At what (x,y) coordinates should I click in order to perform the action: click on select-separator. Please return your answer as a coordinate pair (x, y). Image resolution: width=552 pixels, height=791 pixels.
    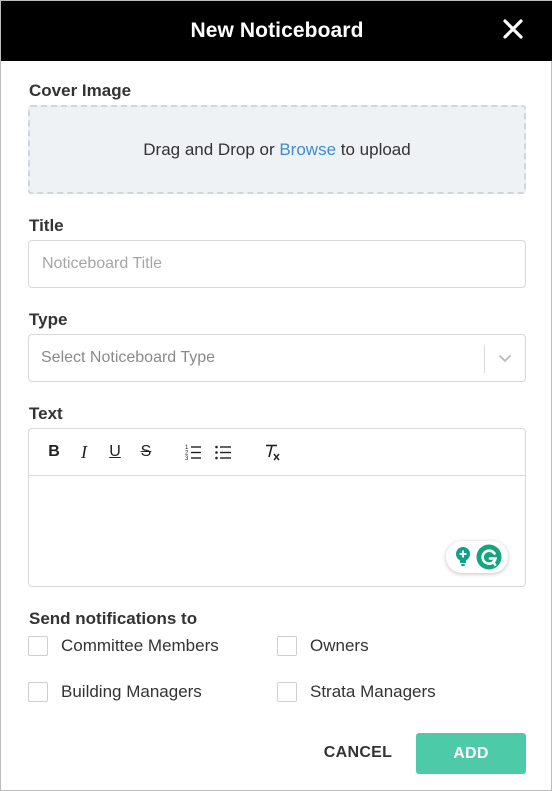
    Looking at the image, I should click on (484, 359).